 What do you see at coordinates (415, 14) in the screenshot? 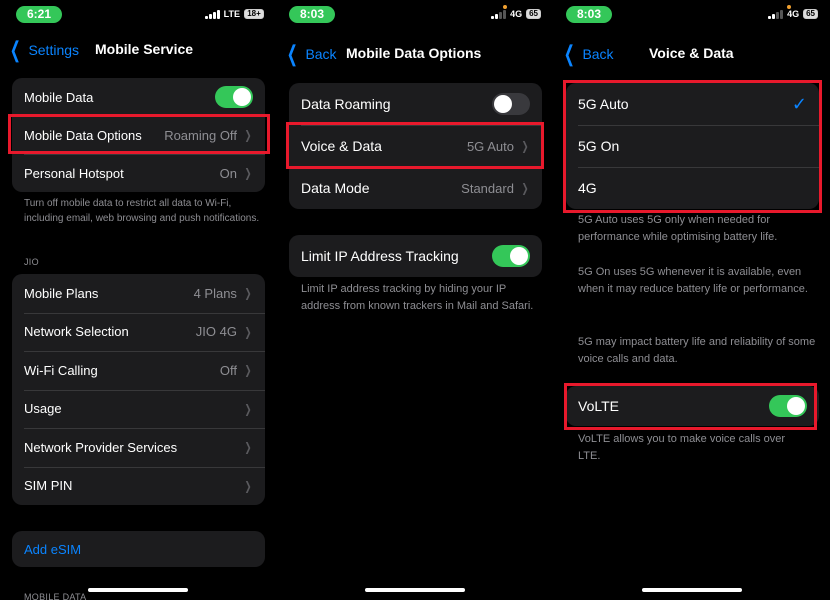
I see `status-bar: 8:03 4G 65` at bounding box center [415, 14].